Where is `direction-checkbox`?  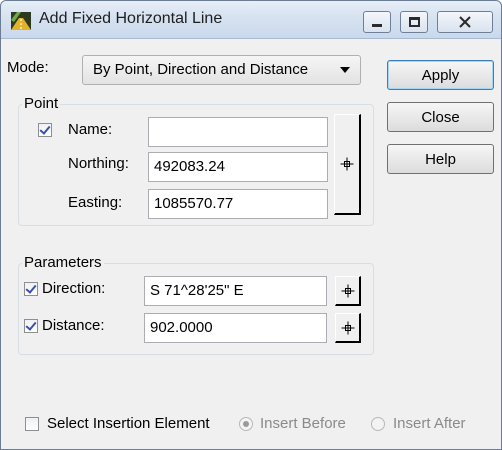 direction-checkbox is located at coordinates (31, 289).